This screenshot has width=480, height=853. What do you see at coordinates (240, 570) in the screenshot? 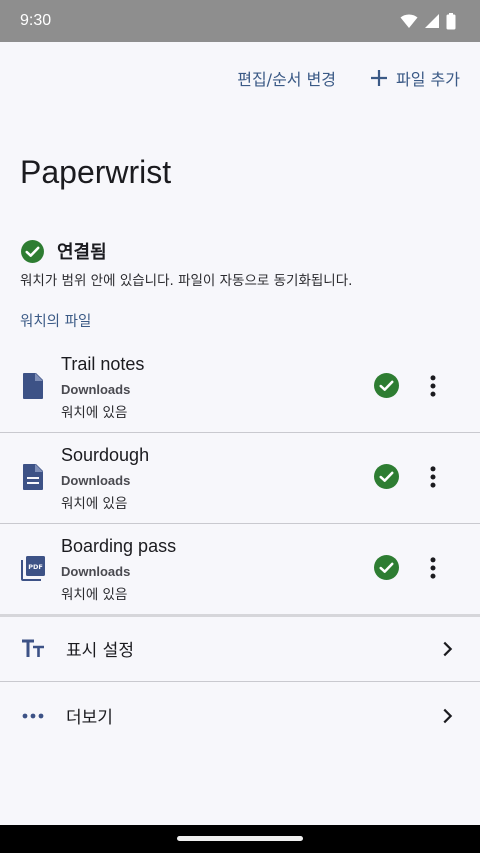
I see `file-row-boarding-pass: PDF Boarding pass Downloads 워치에 있음` at bounding box center [240, 570].